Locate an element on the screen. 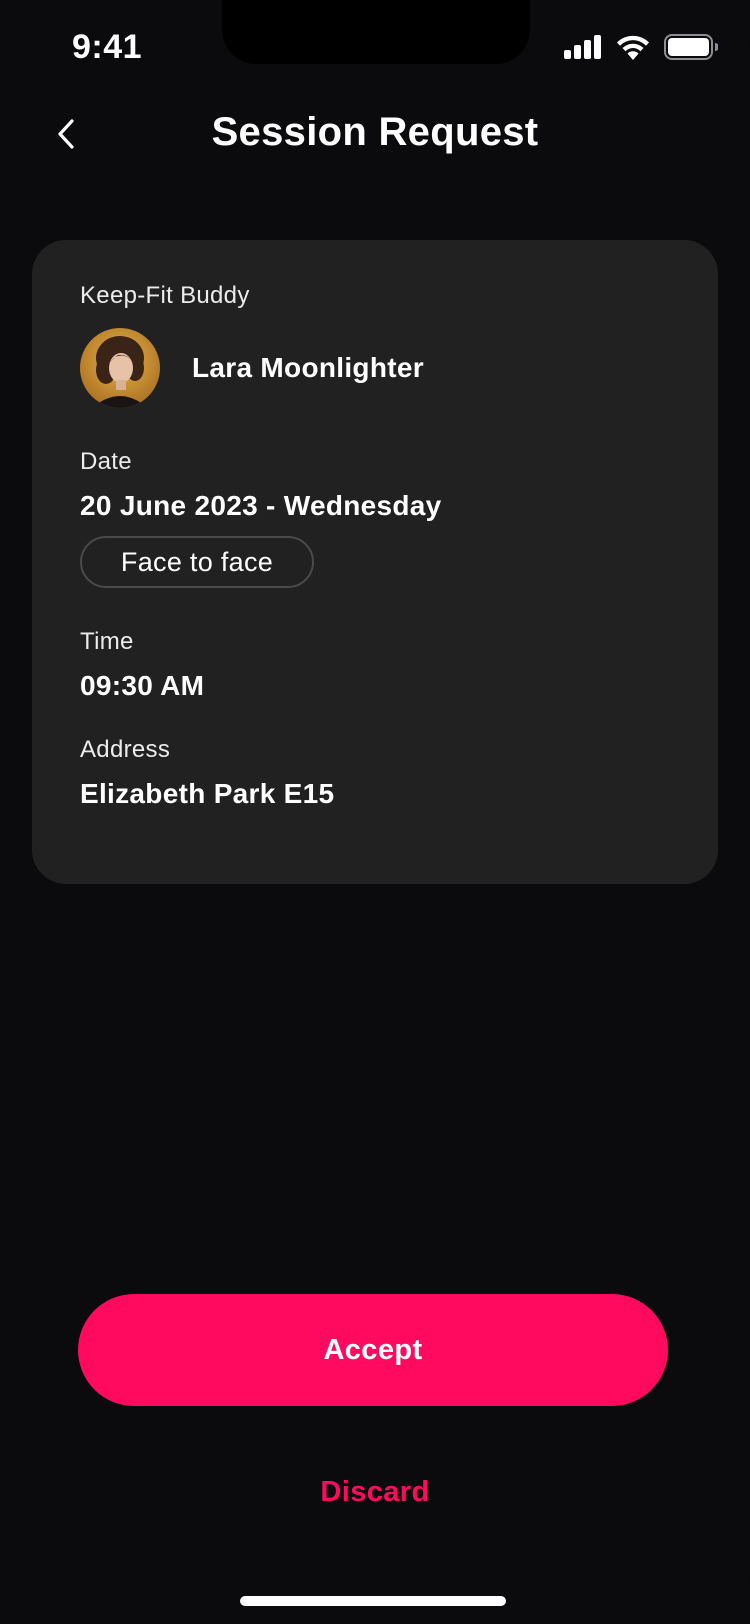 The width and height of the screenshot is (750, 1624). buddy-label: Keep-Fit Buddy is located at coordinates (165, 295).